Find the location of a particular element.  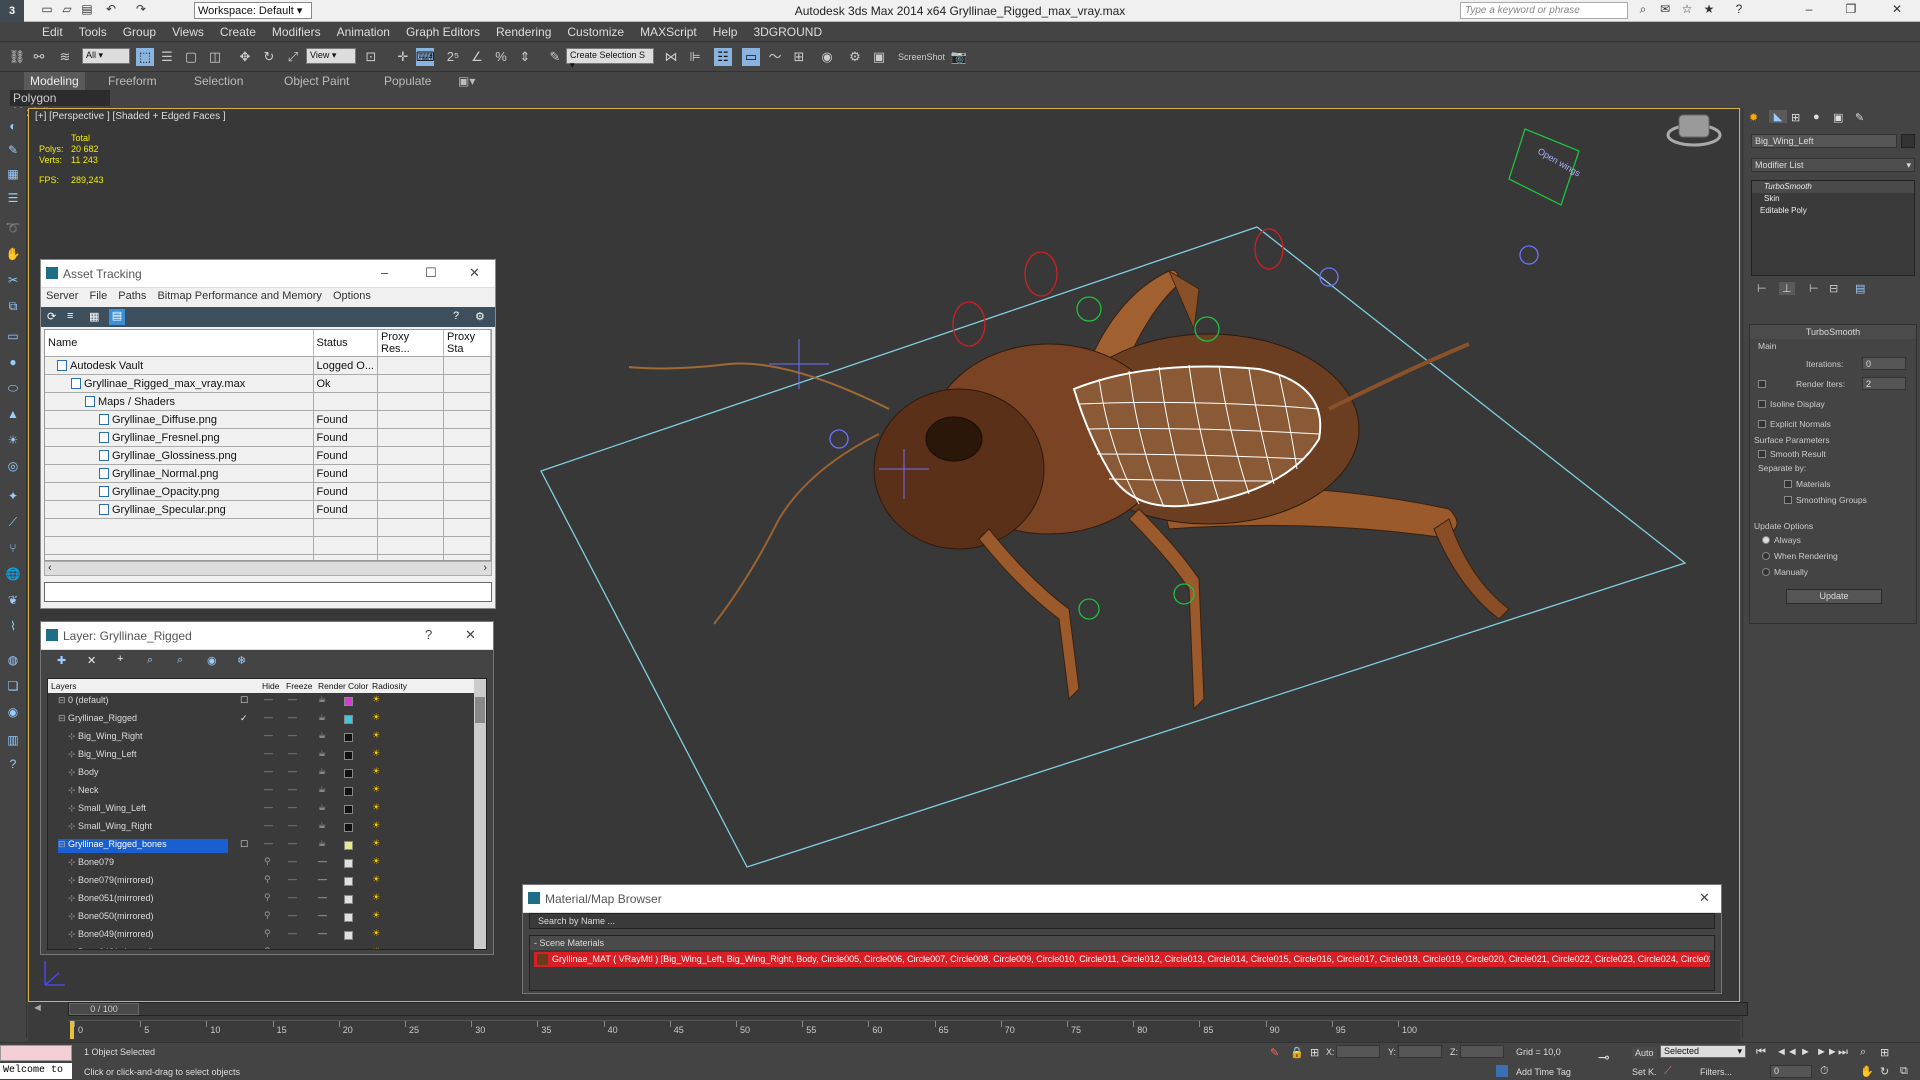

leaf-tool-icon: ❦ is located at coordinates (13, 600).